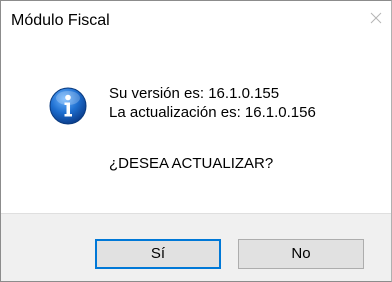  Describe the element at coordinates (158, 254) in the screenshot. I see `yes-button: Sí` at that location.